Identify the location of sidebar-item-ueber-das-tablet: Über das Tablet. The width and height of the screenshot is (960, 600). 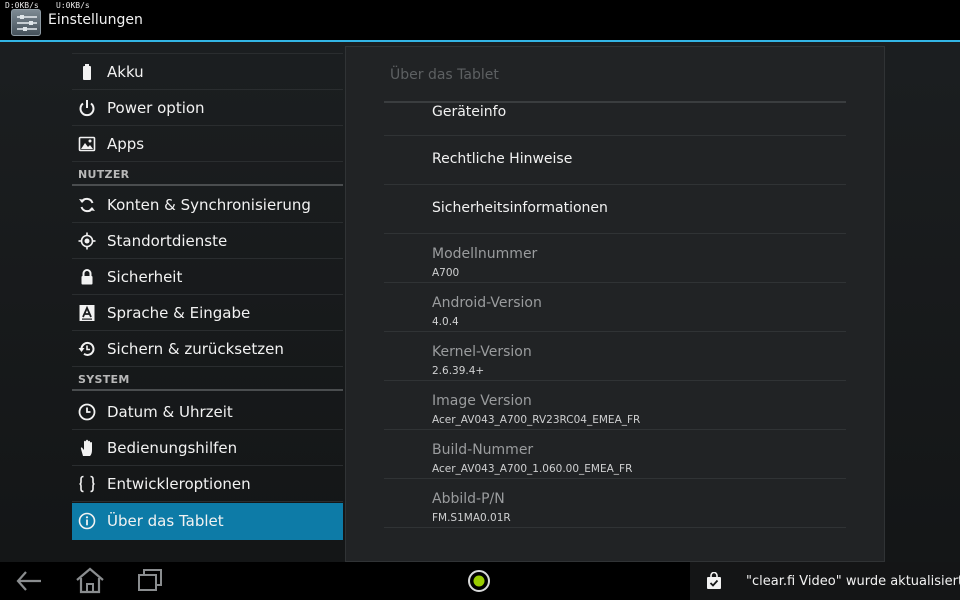
(207, 521).